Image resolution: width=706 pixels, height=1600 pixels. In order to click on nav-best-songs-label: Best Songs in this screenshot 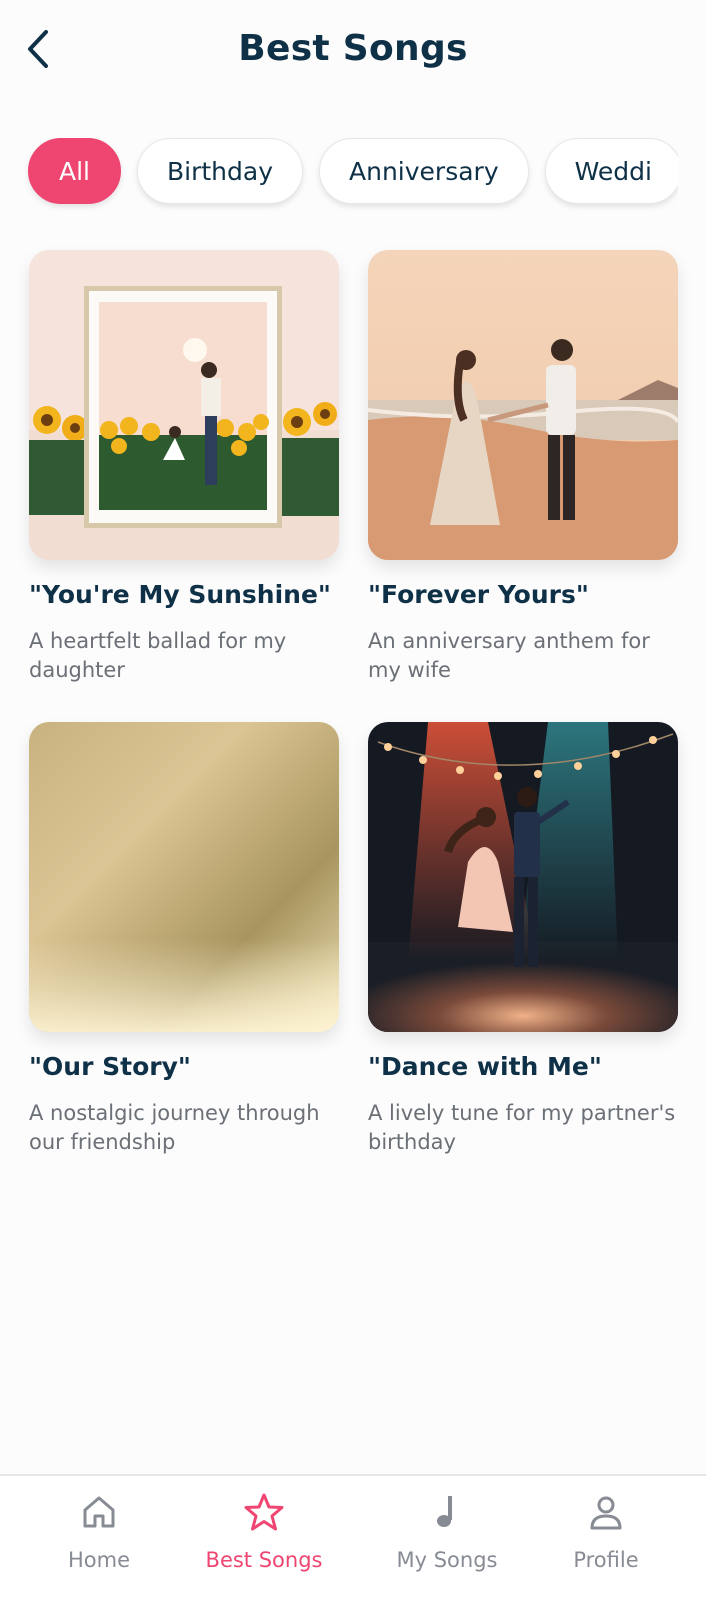, I will do `click(264, 1560)`.